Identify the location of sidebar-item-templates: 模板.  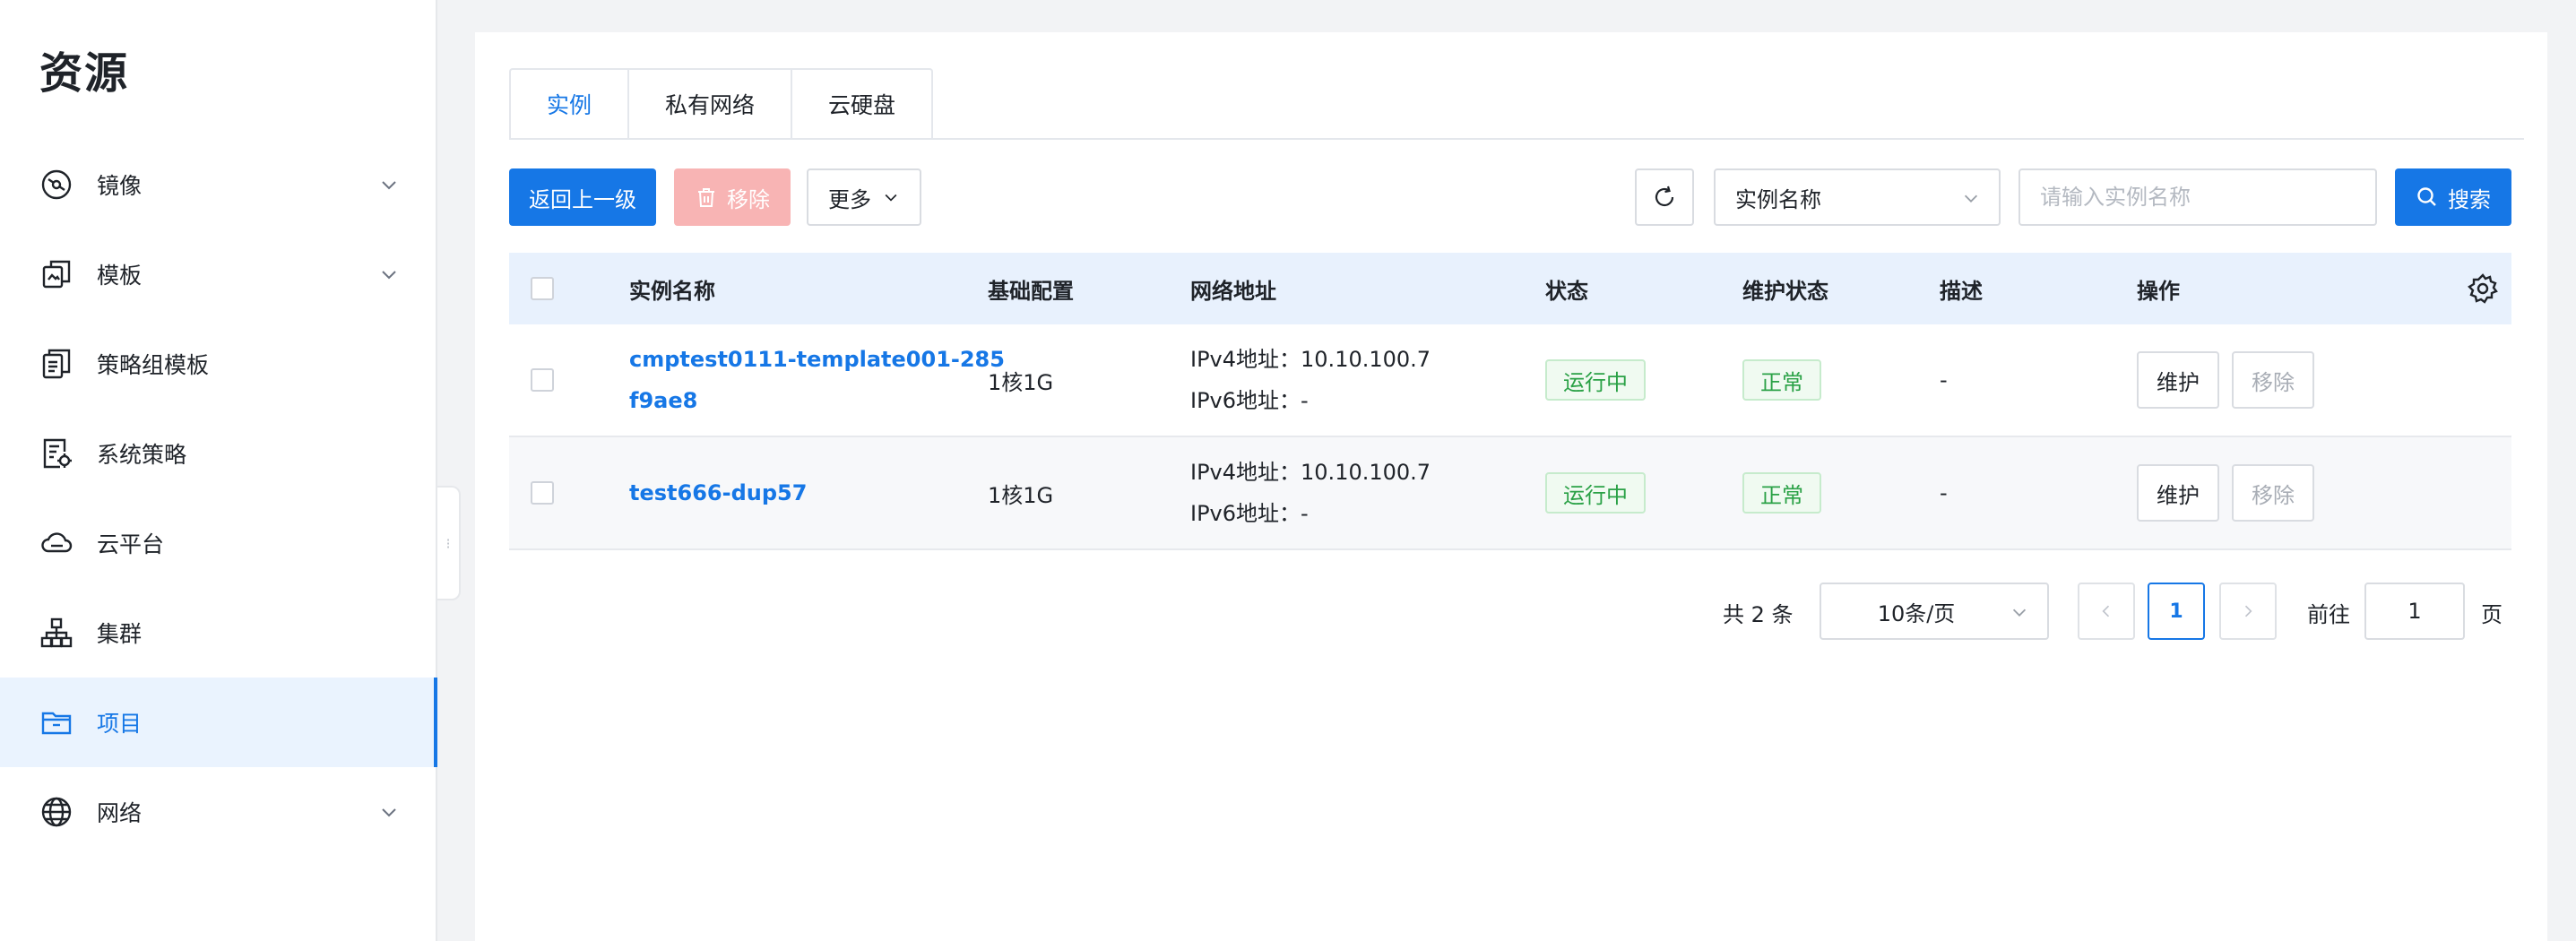
(218, 274).